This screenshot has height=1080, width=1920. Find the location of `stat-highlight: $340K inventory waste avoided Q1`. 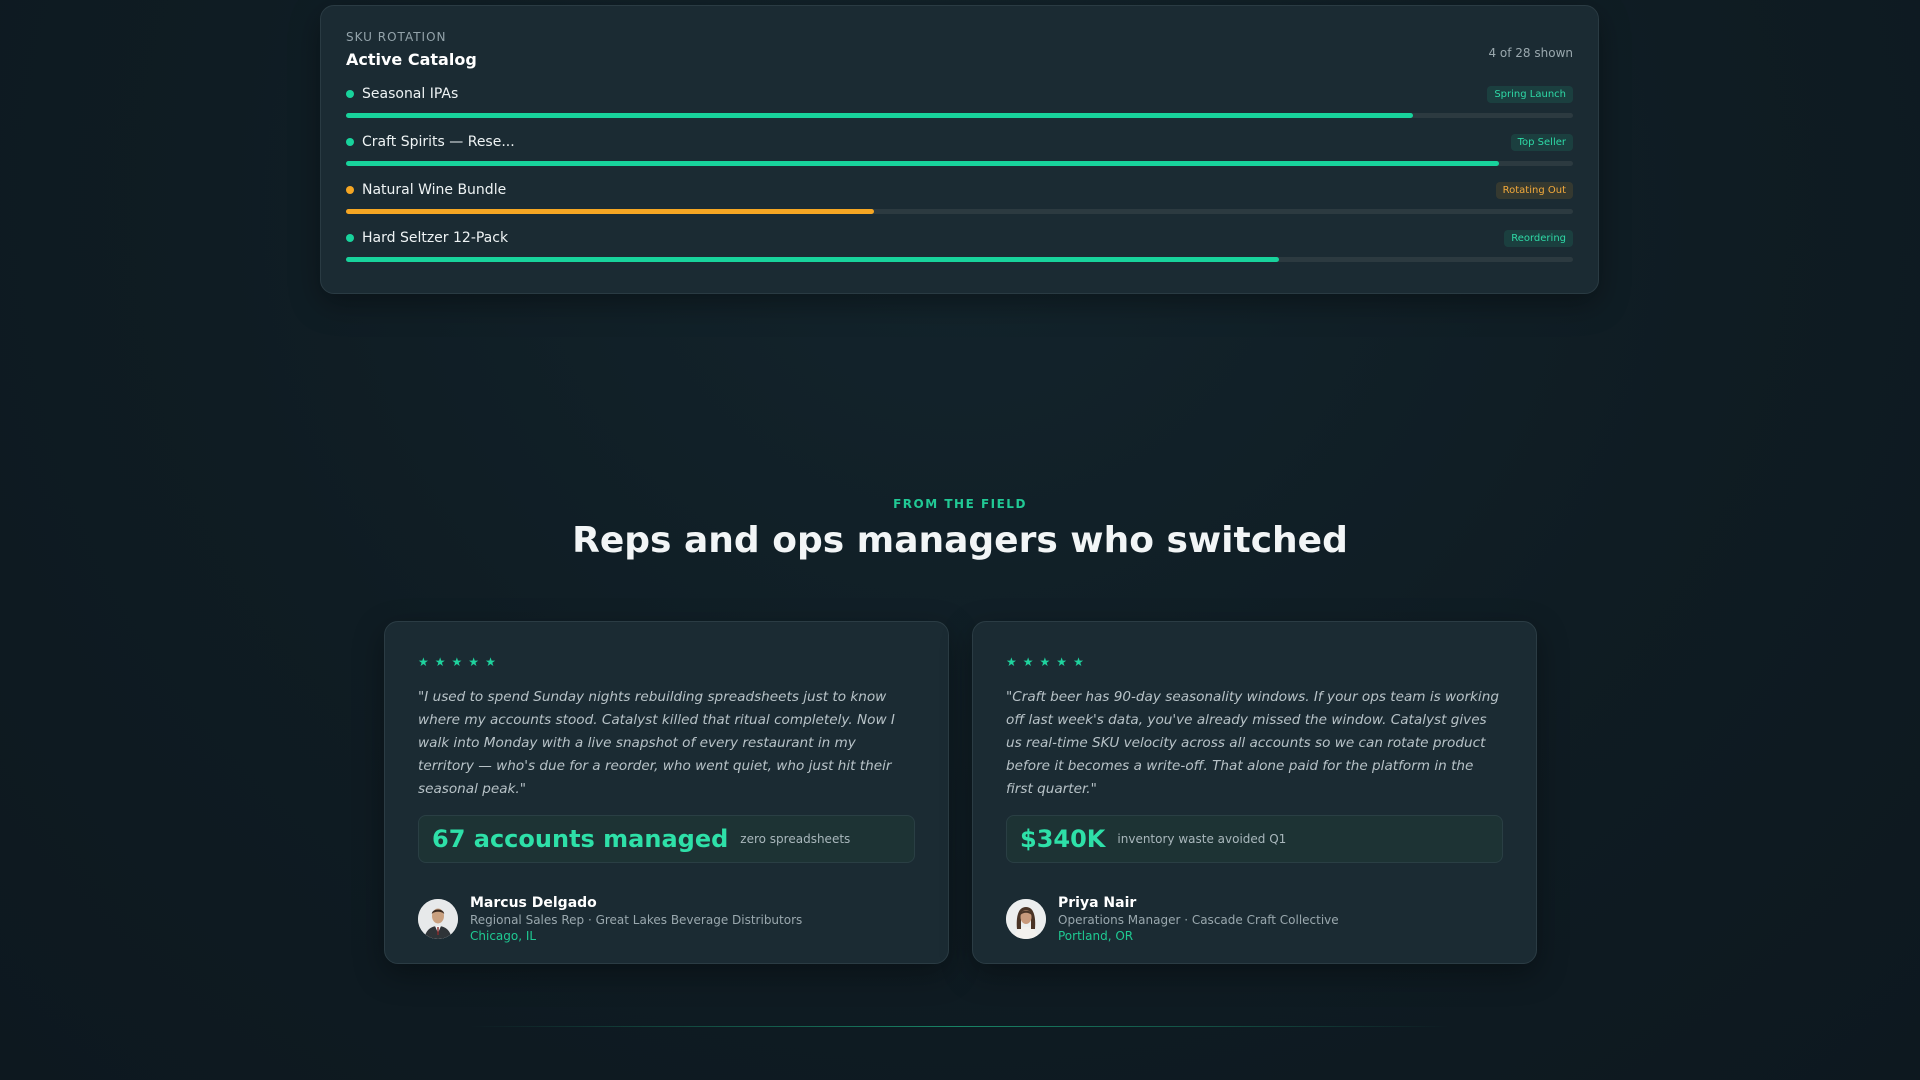

stat-highlight: $340K inventory waste avoided Q1 is located at coordinates (1254, 839).